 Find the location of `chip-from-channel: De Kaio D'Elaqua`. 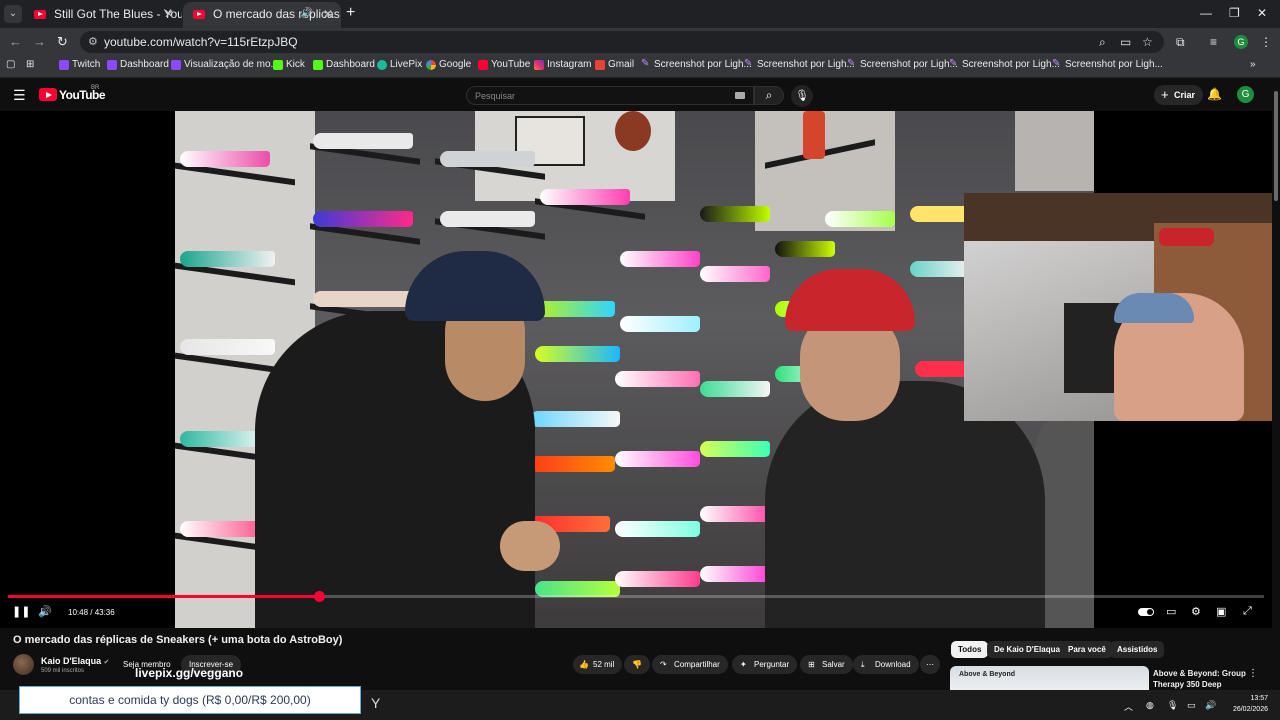

chip-from-channel: De Kaio D'Elaqua is located at coordinates (1027, 649).